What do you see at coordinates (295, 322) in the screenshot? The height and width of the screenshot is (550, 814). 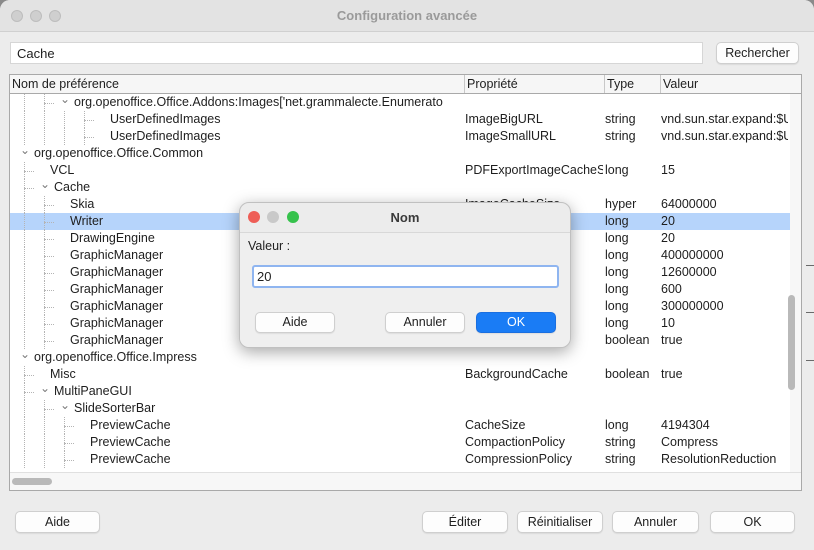 I see `dialog-help-button: Aide` at bounding box center [295, 322].